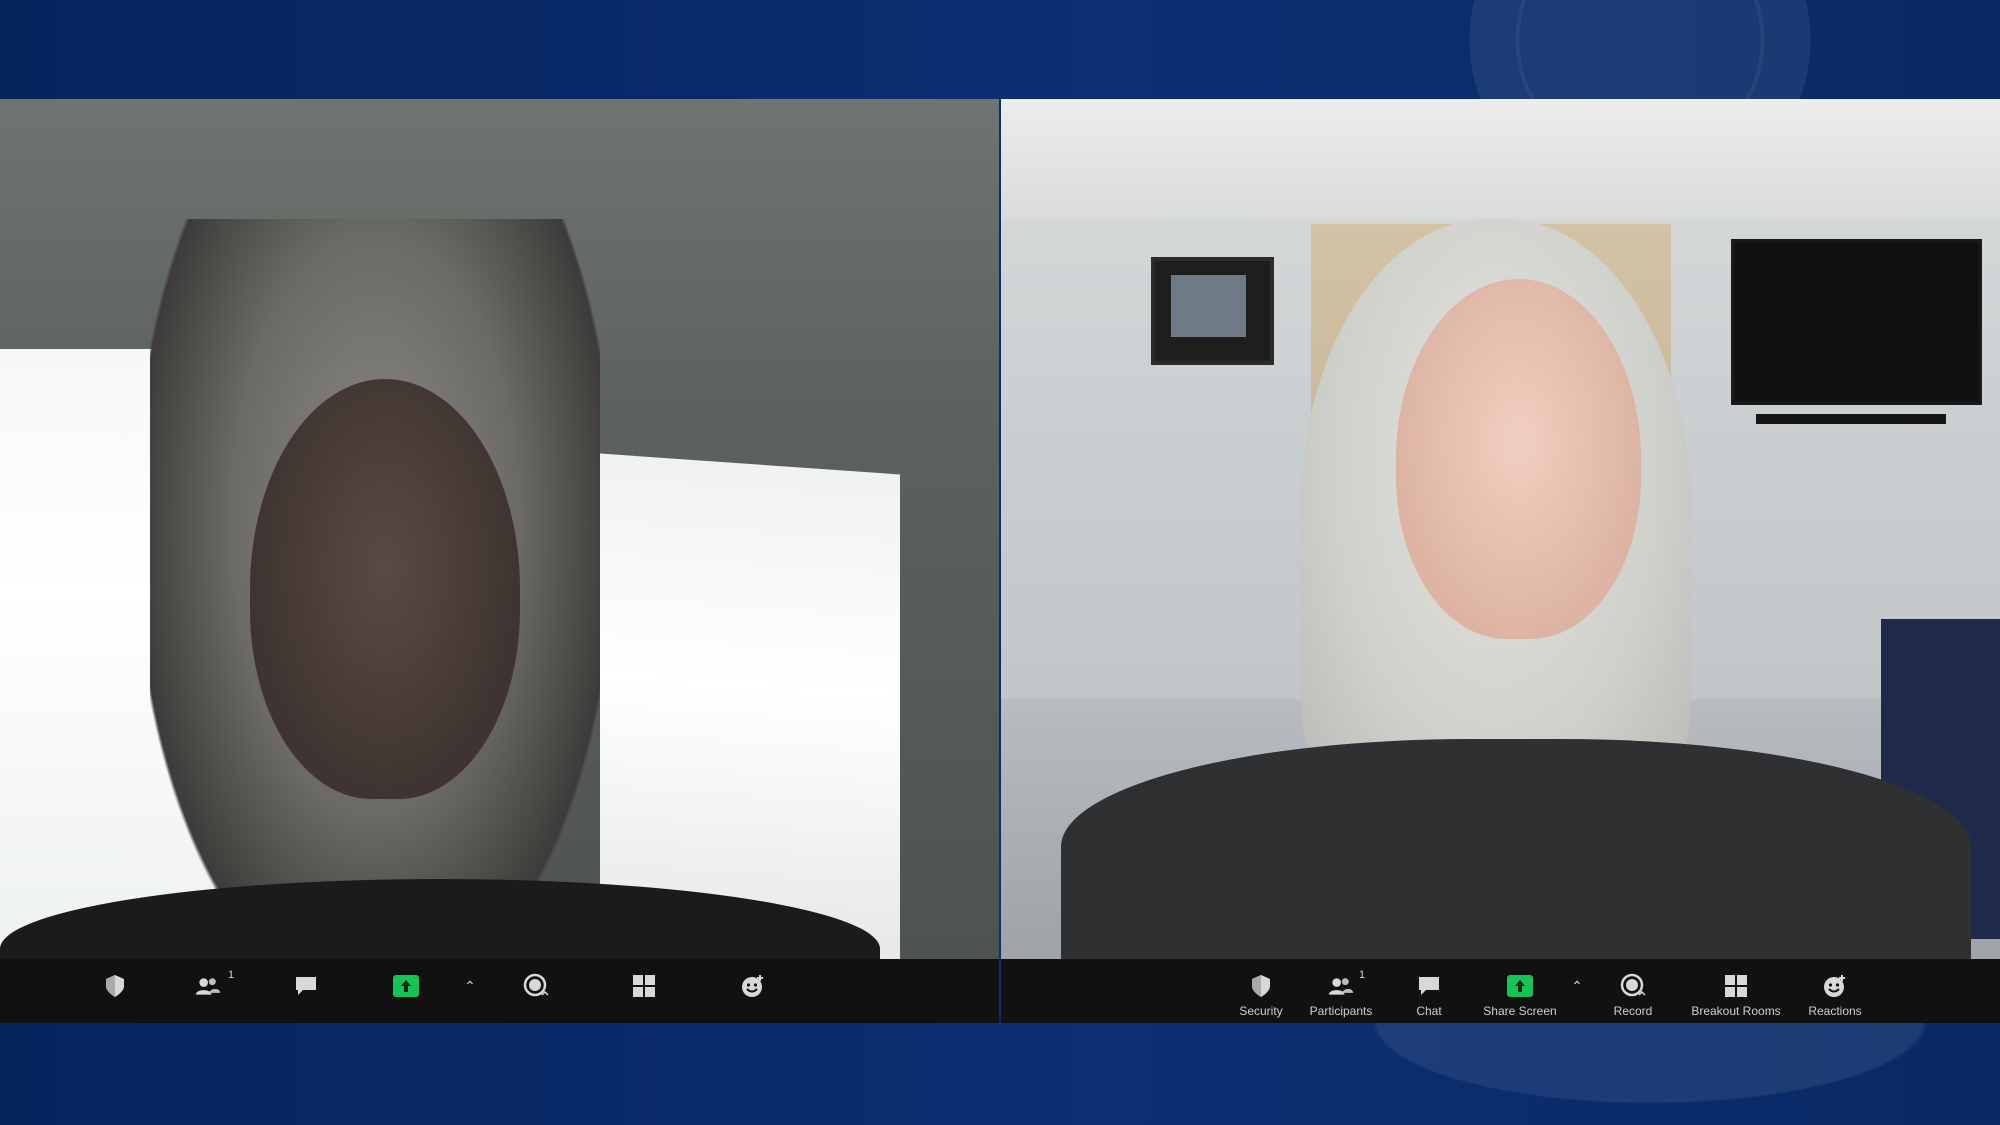  I want to click on participants-button: 1 Participants, so click(1341, 991).